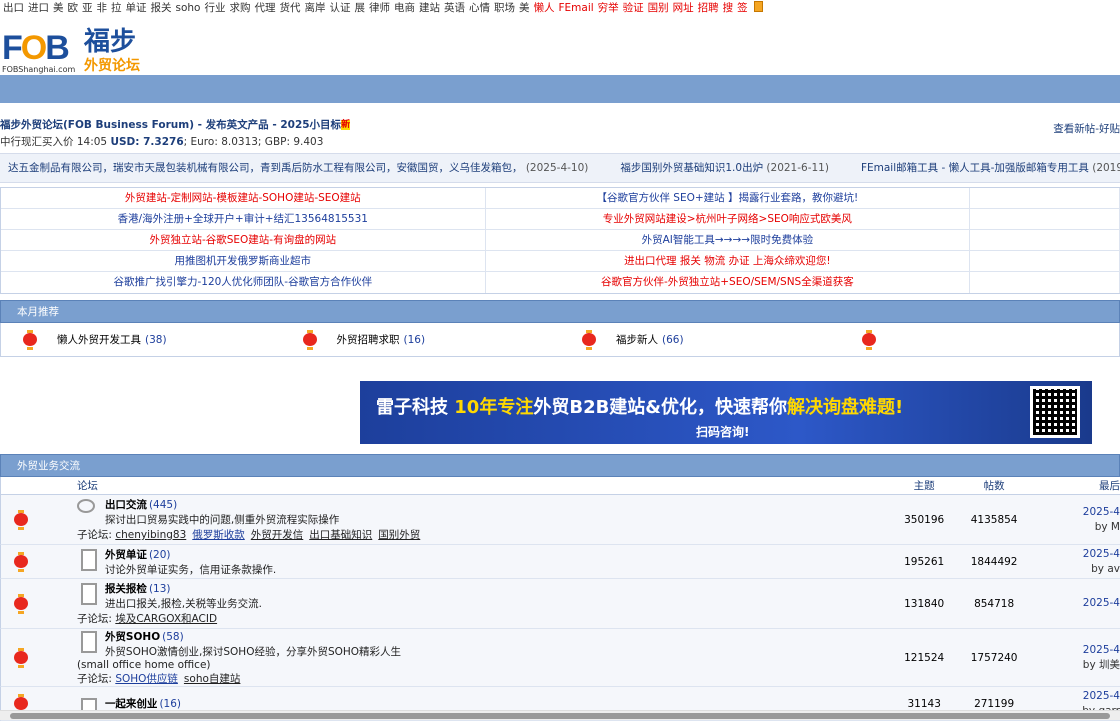 Image resolution: width=1120 pixels, height=721 pixels. What do you see at coordinates (924, 561) in the screenshot?
I see `topic-count: 195261` at bounding box center [924, 561].